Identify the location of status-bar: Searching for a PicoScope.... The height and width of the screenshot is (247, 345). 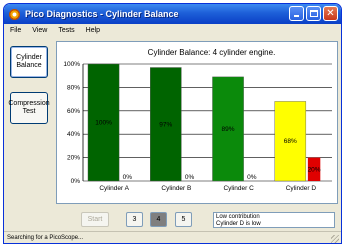
(172, 237).